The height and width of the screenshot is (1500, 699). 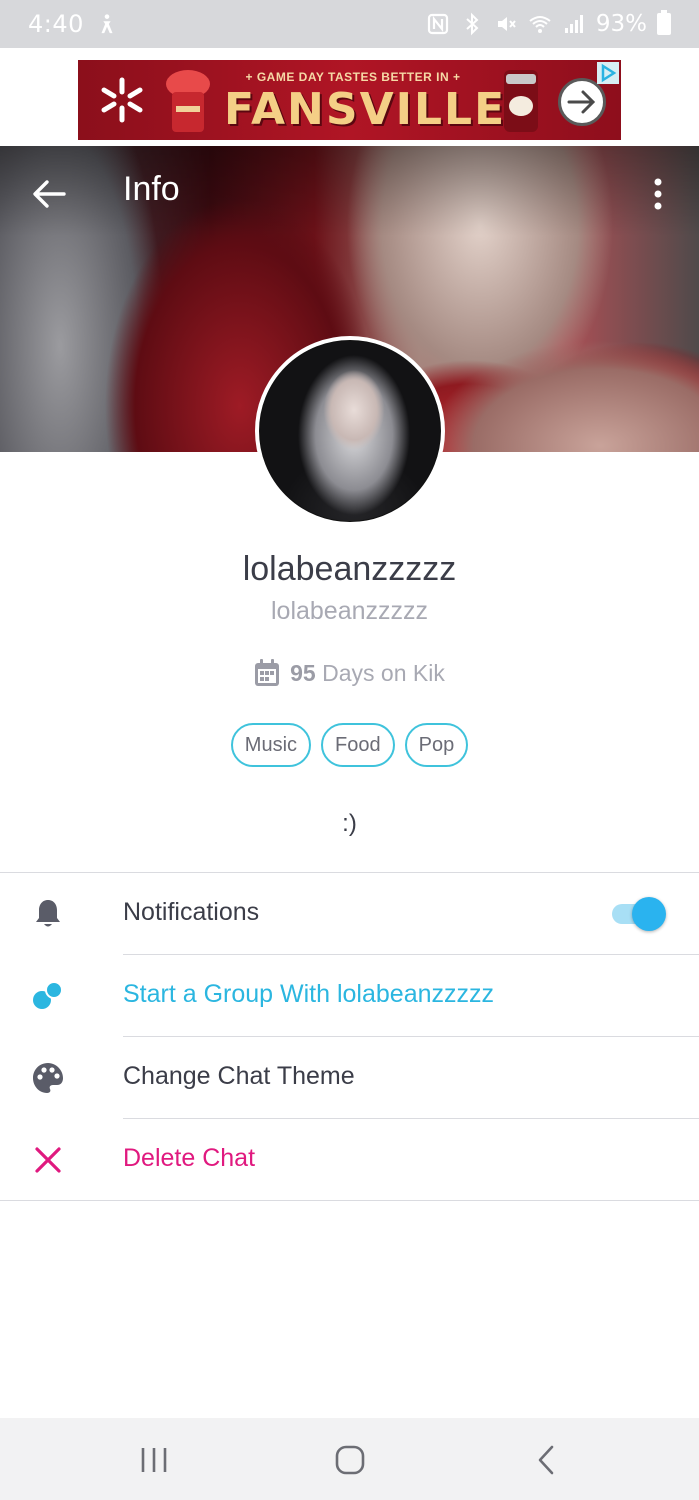 What do you see at coordinates (573, 24) in the screenshot?
I see `signal-icon` at bounding box center [573, 24].